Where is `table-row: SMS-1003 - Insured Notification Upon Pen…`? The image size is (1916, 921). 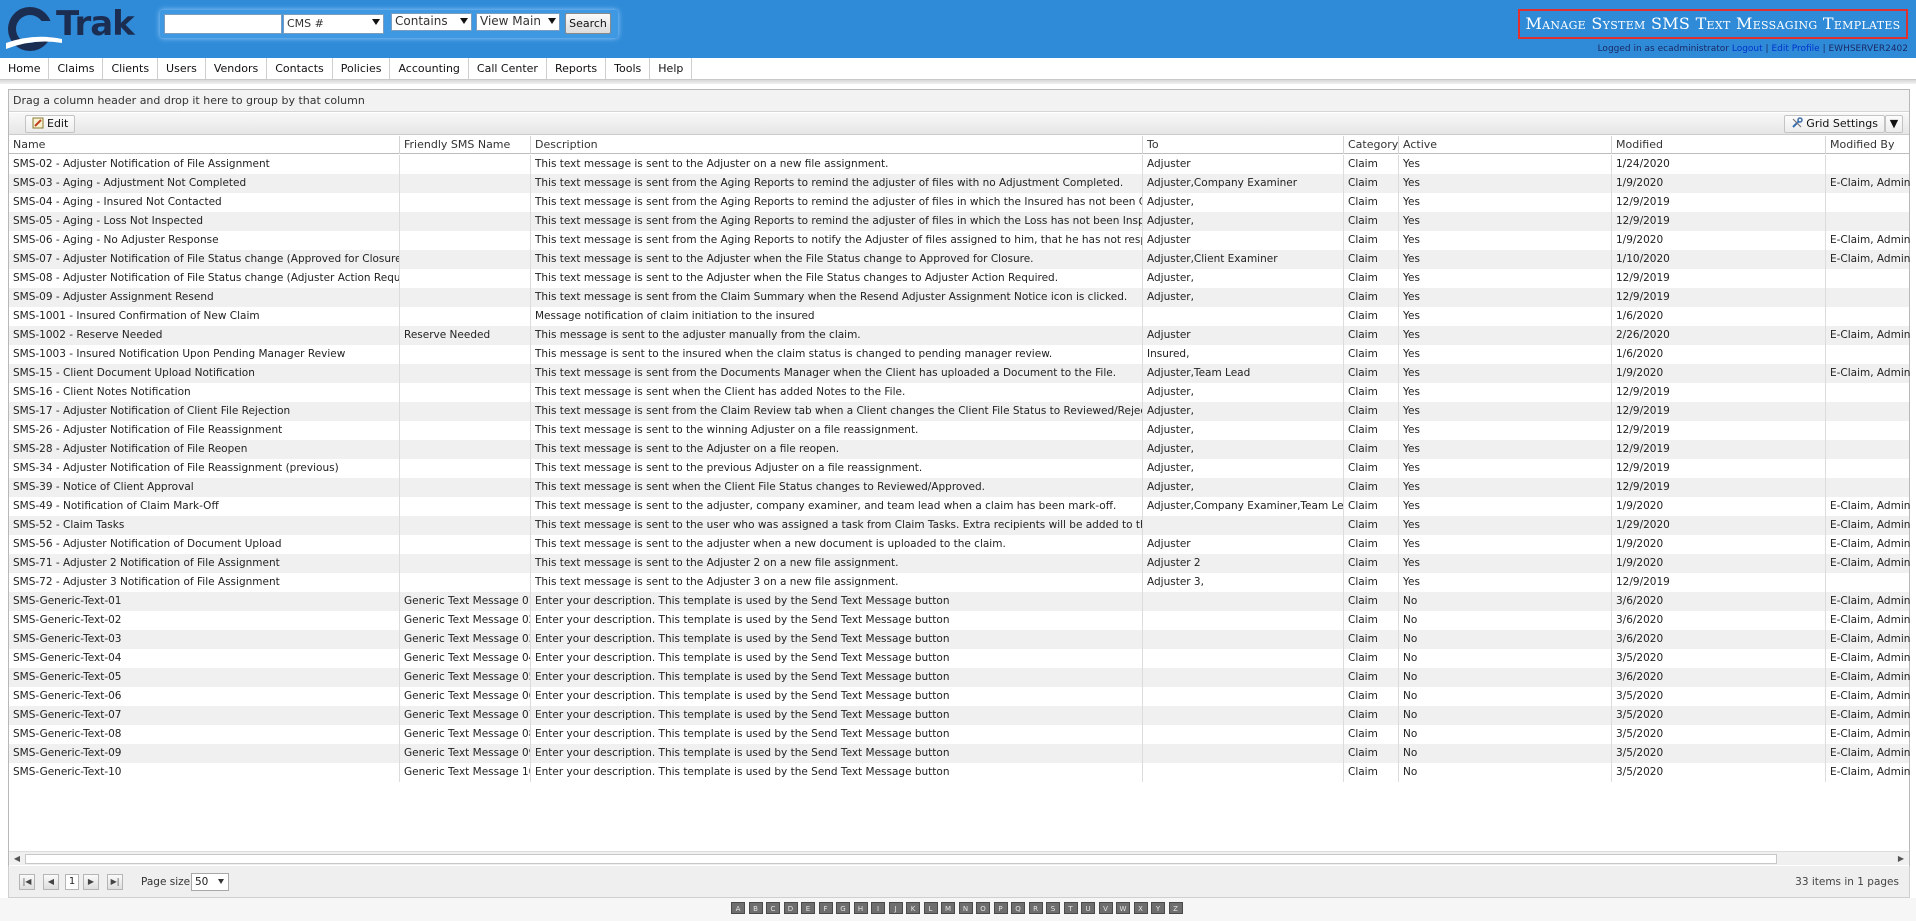 table-row: SMS-1003 - Insured Notification Upon Pen… is located at coordinates (959, 354).